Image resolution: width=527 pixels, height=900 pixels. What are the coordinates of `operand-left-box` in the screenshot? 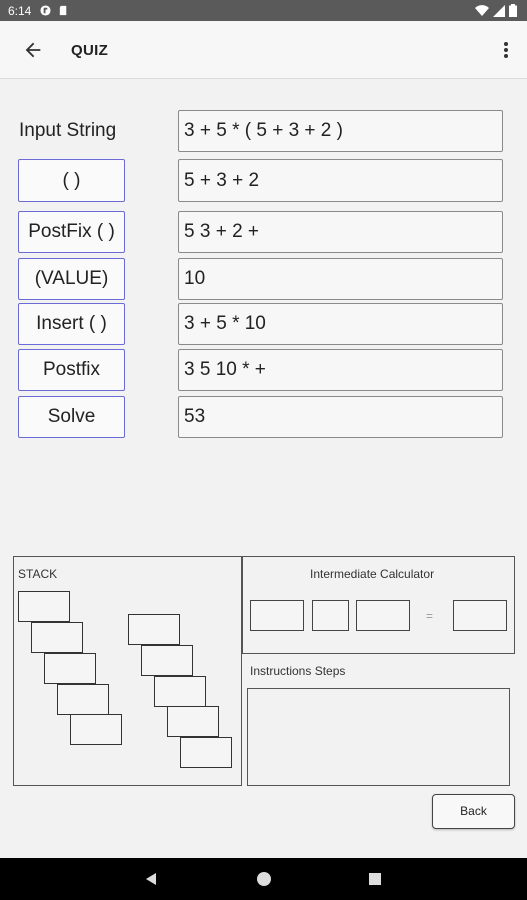 It's located at (277, 615).